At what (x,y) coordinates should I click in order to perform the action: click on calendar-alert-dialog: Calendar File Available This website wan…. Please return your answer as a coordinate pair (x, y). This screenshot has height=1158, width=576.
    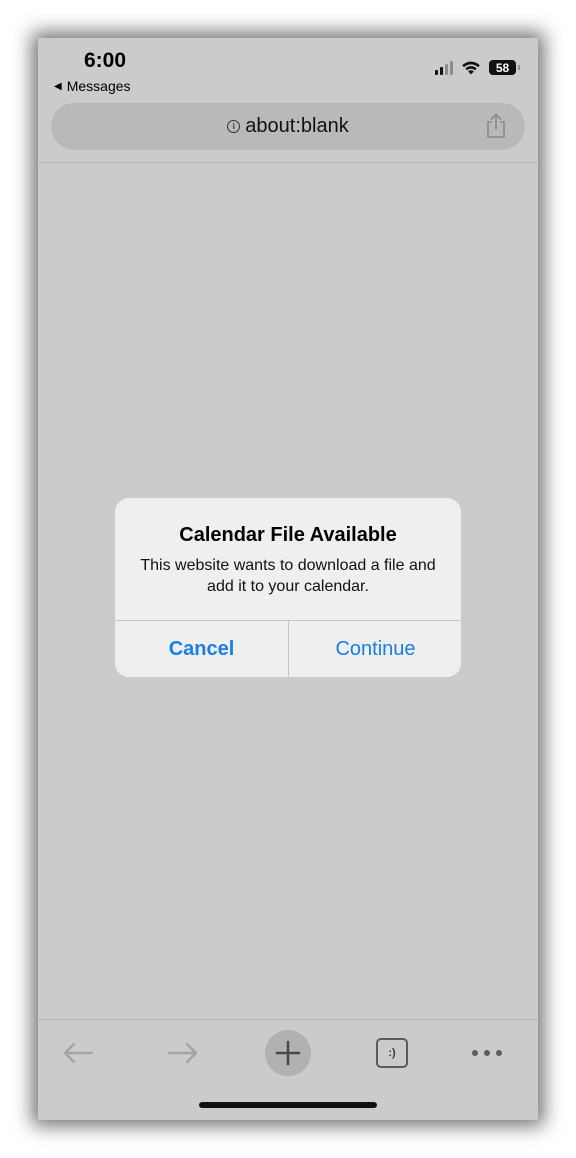
    Looking at the image, I should click on (288, 587).